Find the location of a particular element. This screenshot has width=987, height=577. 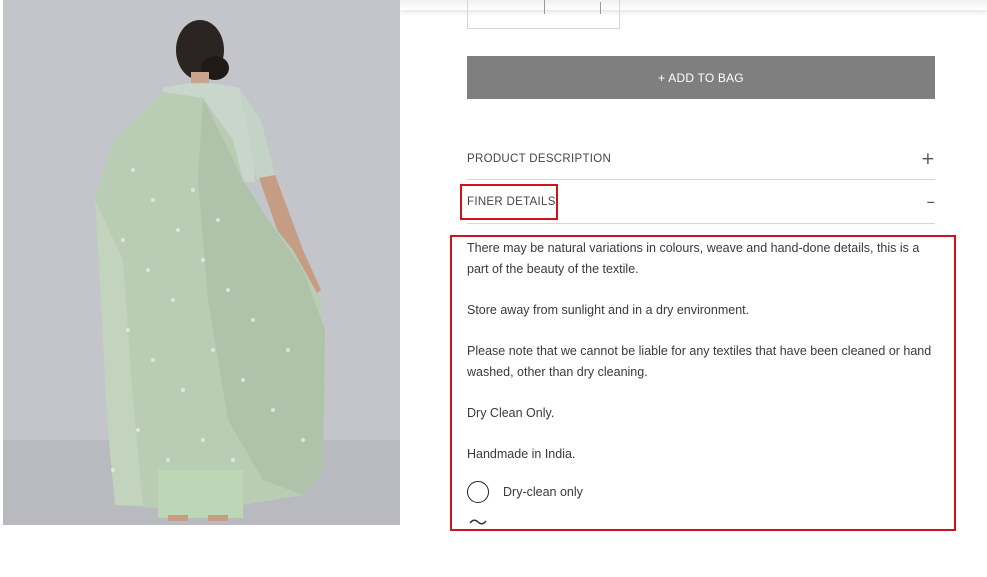

quantity-selector is located at coordinates (543, 14).